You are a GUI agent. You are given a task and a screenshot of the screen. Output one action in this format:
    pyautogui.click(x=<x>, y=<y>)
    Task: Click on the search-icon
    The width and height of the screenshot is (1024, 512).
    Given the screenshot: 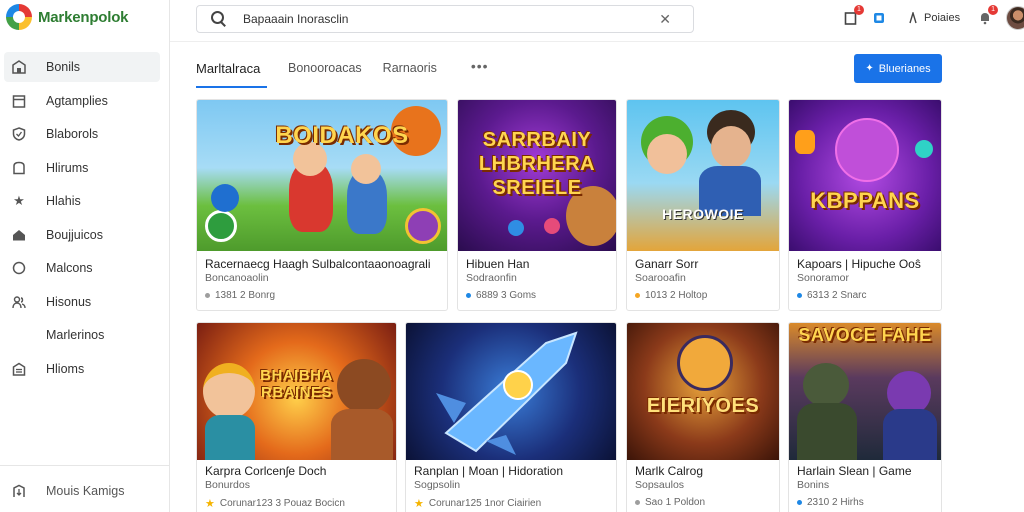 What is the action you would take?
    pyautogui.click(x=219, y=19)
    